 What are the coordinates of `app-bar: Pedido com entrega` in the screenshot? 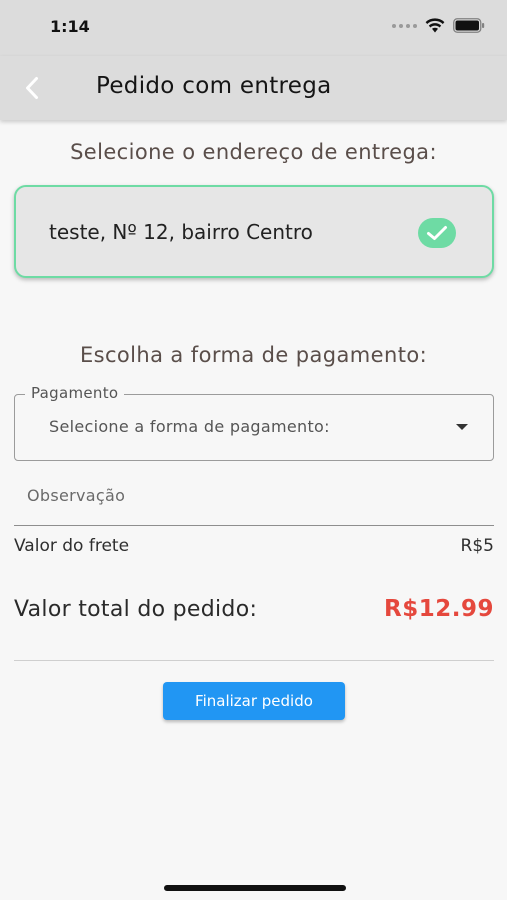 It's located at (253, 88).